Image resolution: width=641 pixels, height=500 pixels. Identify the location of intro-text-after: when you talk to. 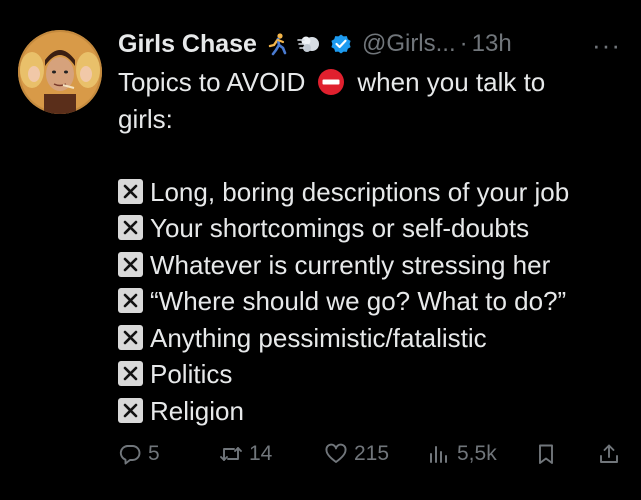
(451, 82).